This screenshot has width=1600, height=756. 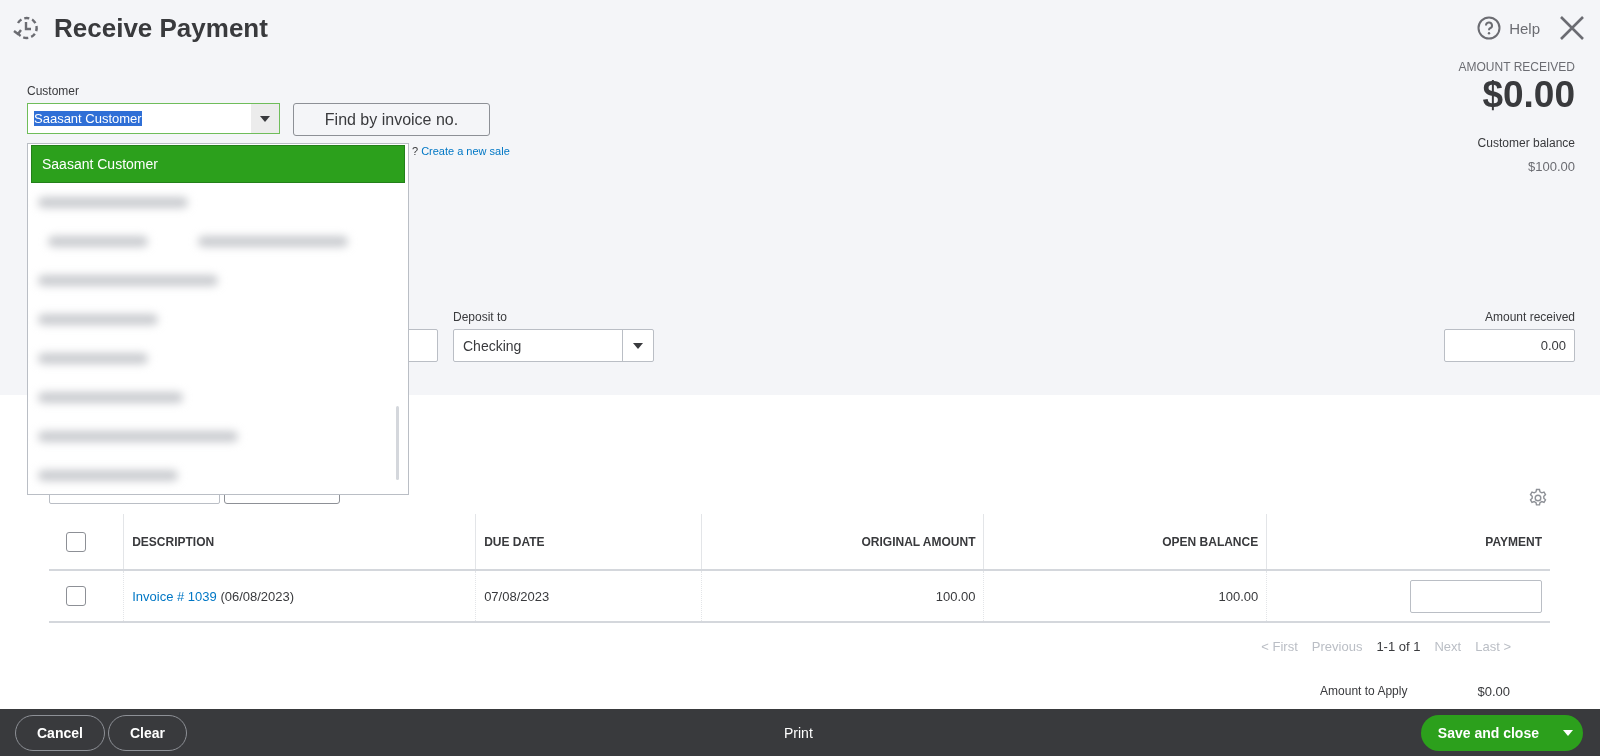 What do you see at coordinates (1513, 541) in the screenshot?
I see `column-header: PAYMENT` at bounding box center [1513, 541].